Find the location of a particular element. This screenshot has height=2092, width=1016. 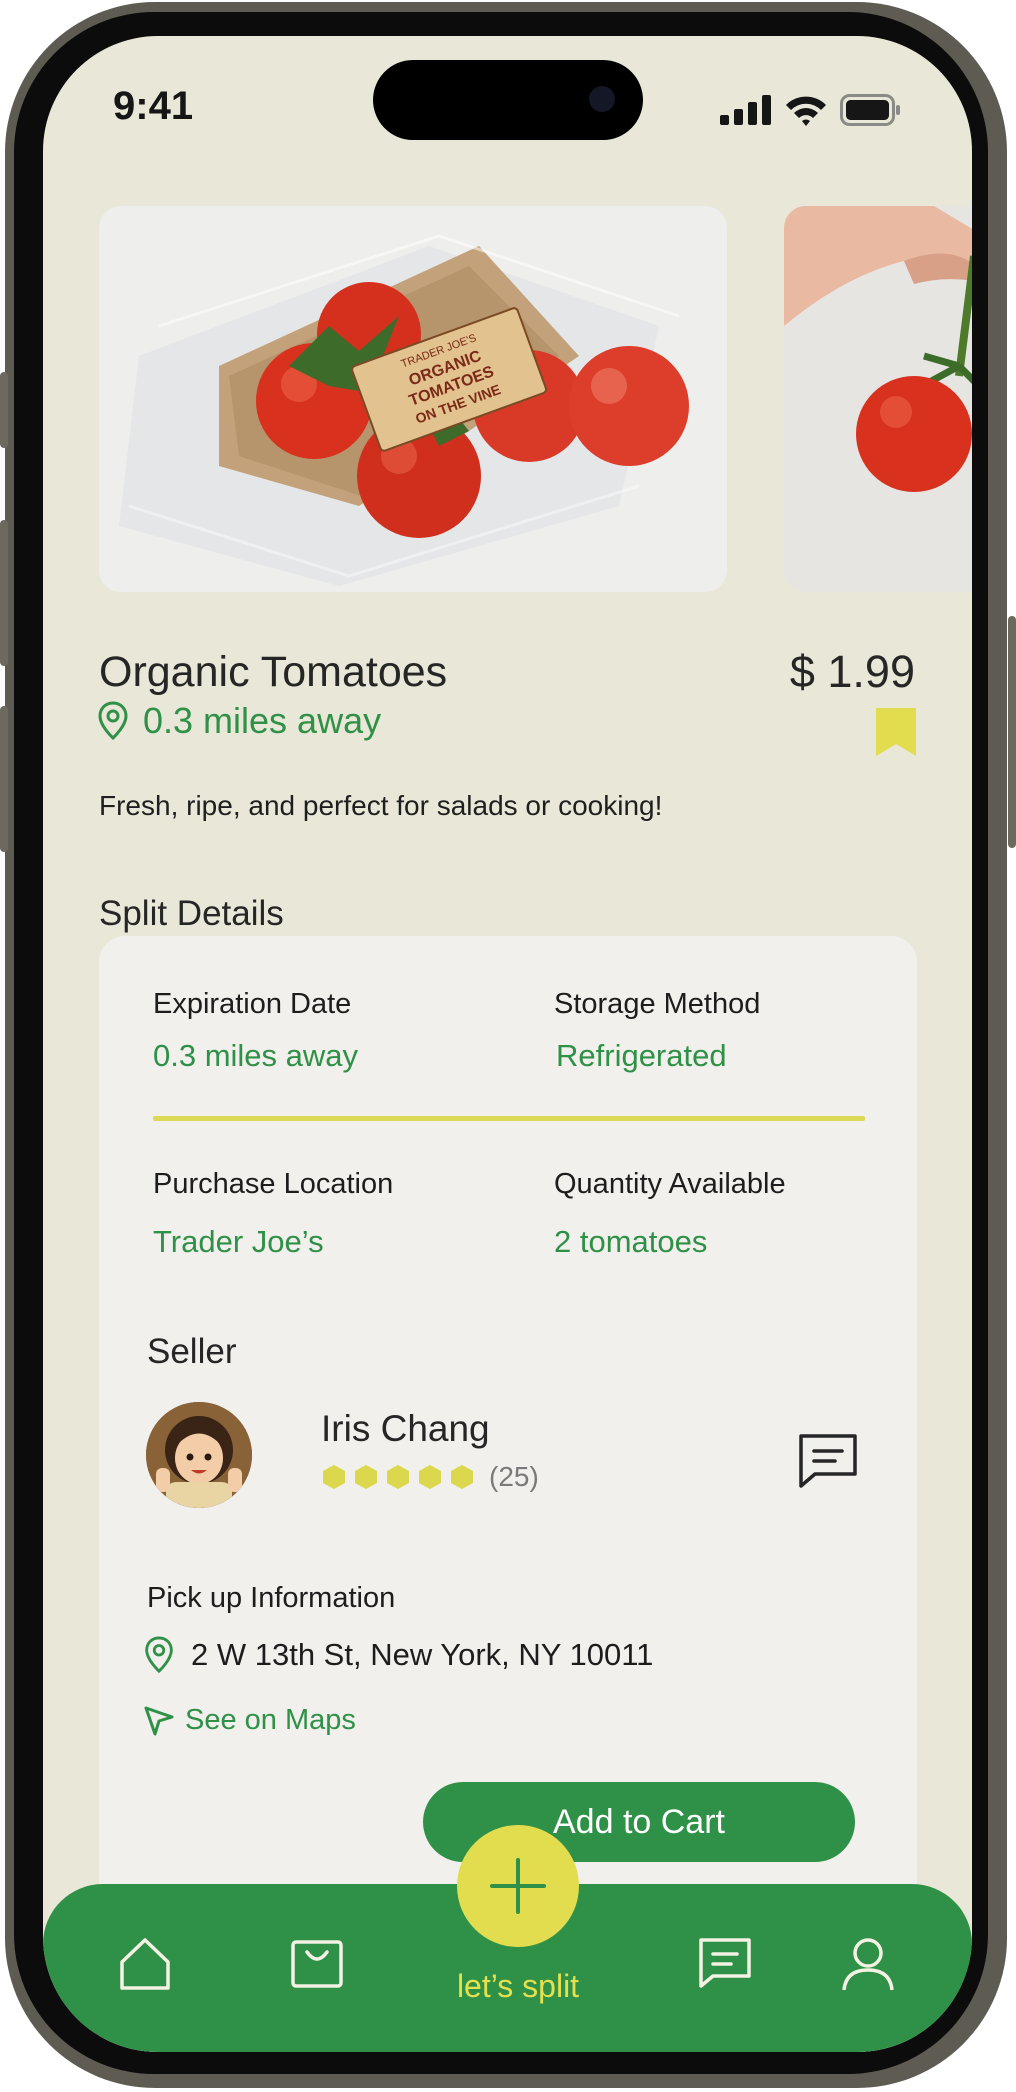

navigation-arrow-icon is located at coordinates (159, 1720).